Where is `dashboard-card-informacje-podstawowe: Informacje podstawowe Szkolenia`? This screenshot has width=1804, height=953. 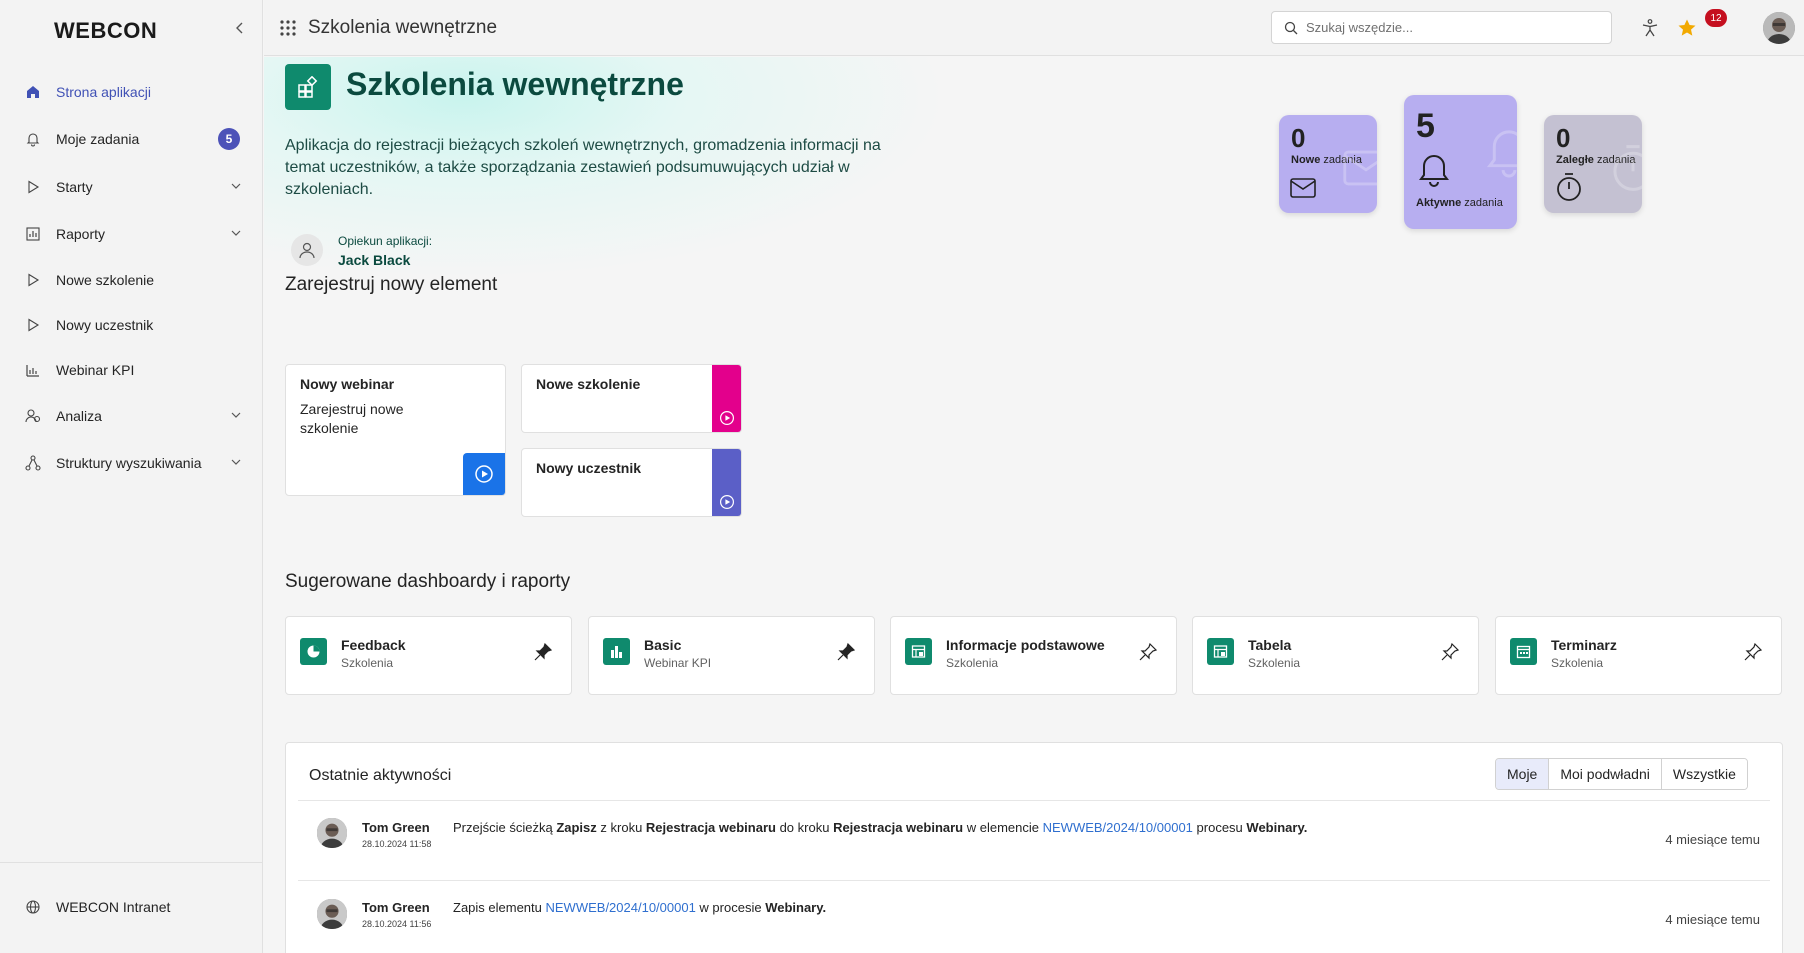
dashboard-card-informacje-podstawowe: Informacje podstawowe Szkolenia is located at coordinates (1033, 655).